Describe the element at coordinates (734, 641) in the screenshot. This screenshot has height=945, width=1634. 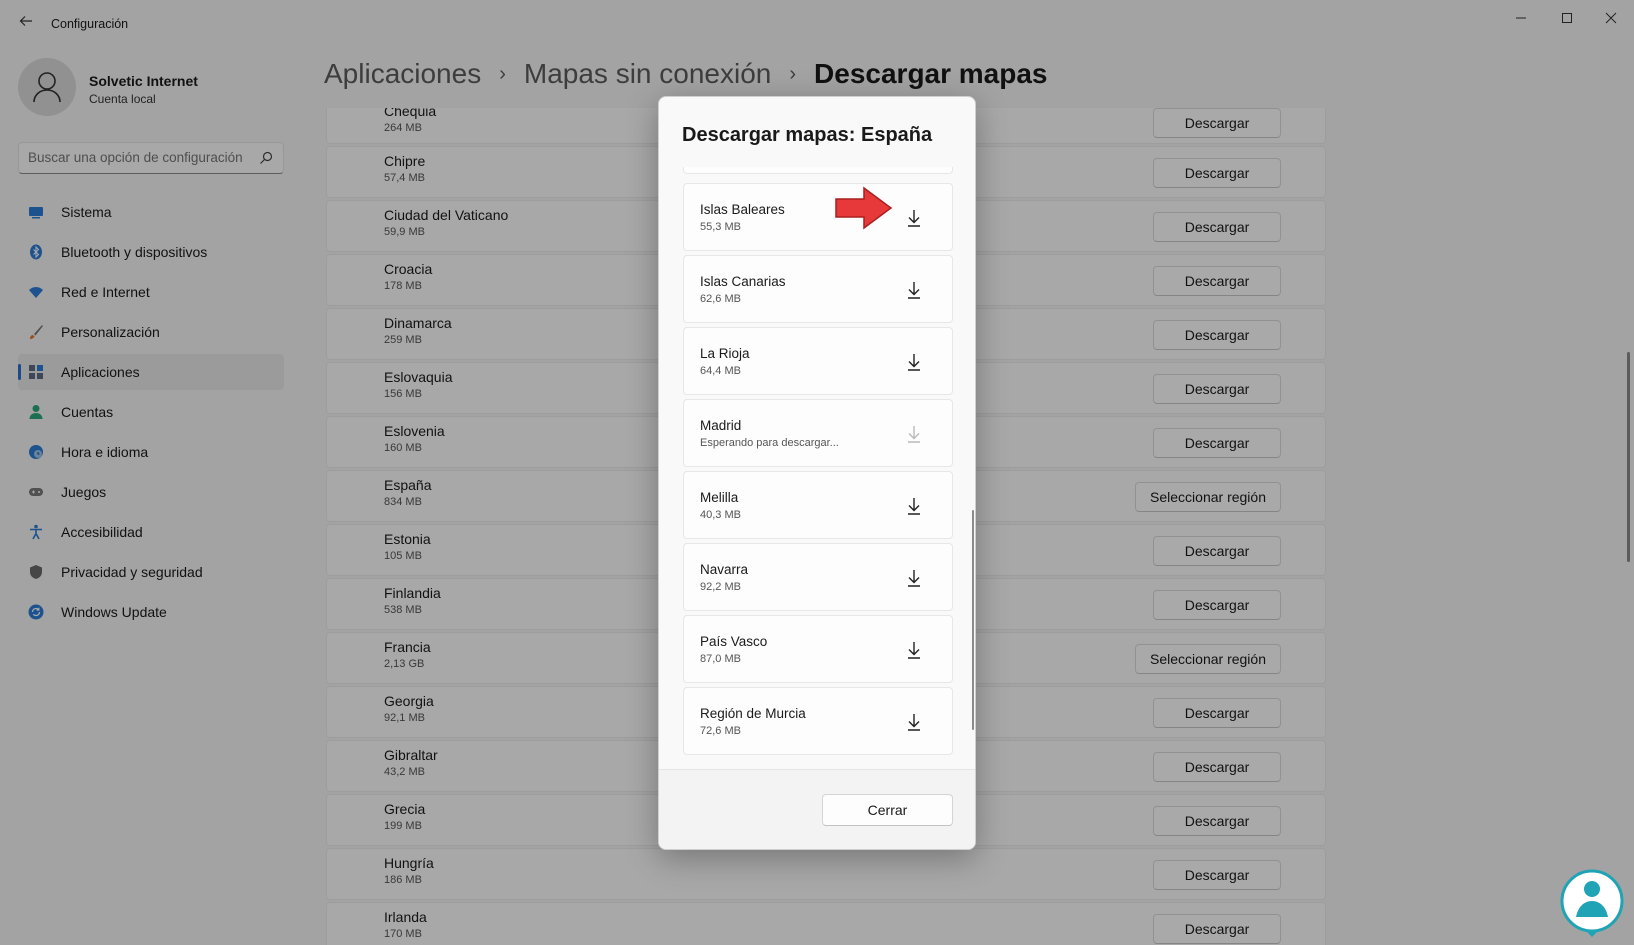
I see `region-name: País Vasco` at that location.